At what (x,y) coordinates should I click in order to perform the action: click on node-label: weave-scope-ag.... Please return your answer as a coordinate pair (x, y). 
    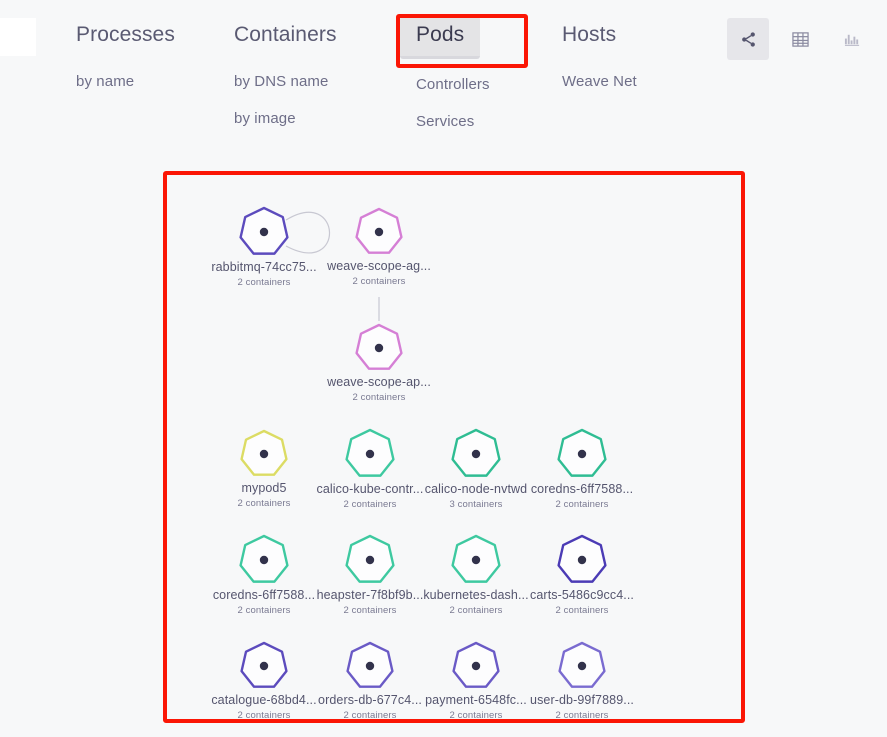
    Looking at the image, I should click on (379, 266).